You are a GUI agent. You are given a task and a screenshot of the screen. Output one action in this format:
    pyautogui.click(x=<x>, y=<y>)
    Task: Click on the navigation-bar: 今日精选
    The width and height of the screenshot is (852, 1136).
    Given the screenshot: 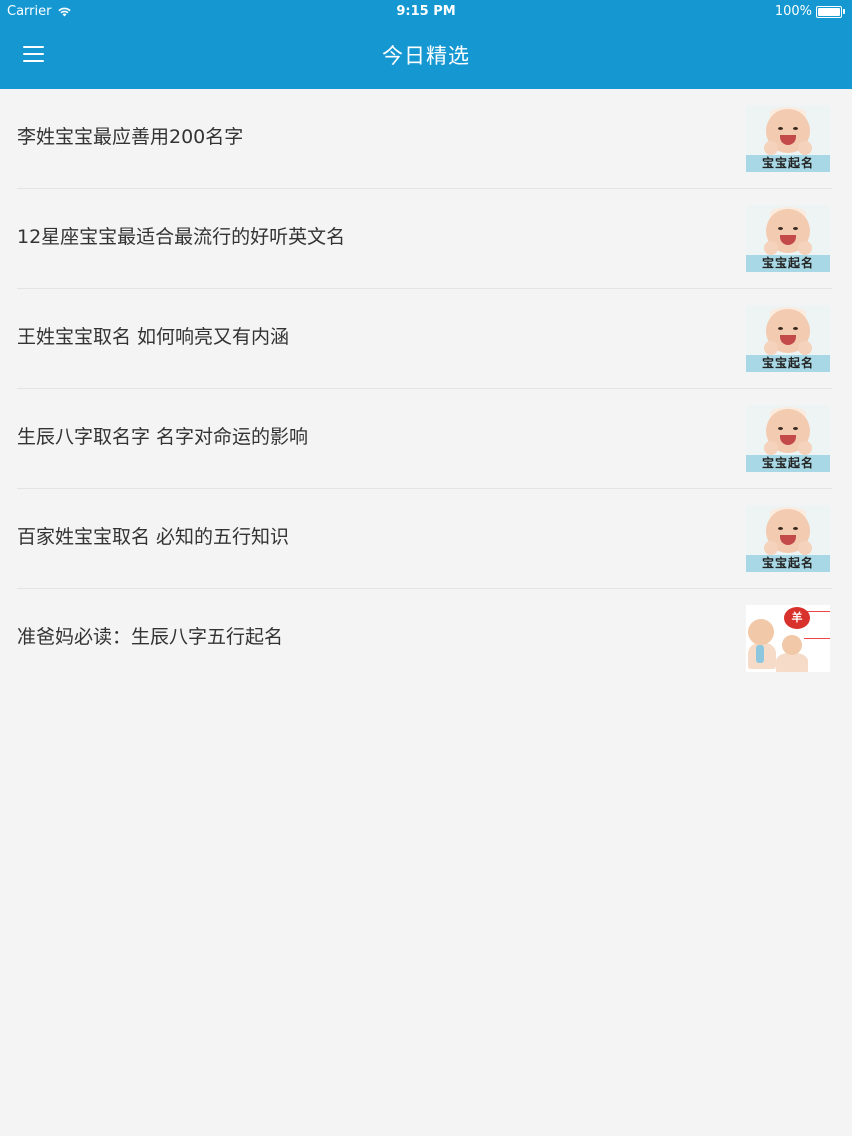 What is the action you would take?
    pyautogui.click(x=426, y=56)
    